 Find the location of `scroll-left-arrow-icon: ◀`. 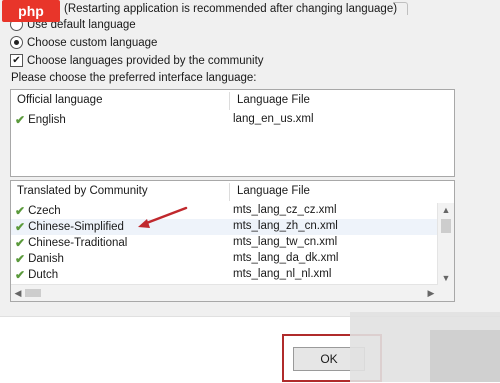

scroll-left-arrow-icon: ◀ is located at coordinates (18, 293).